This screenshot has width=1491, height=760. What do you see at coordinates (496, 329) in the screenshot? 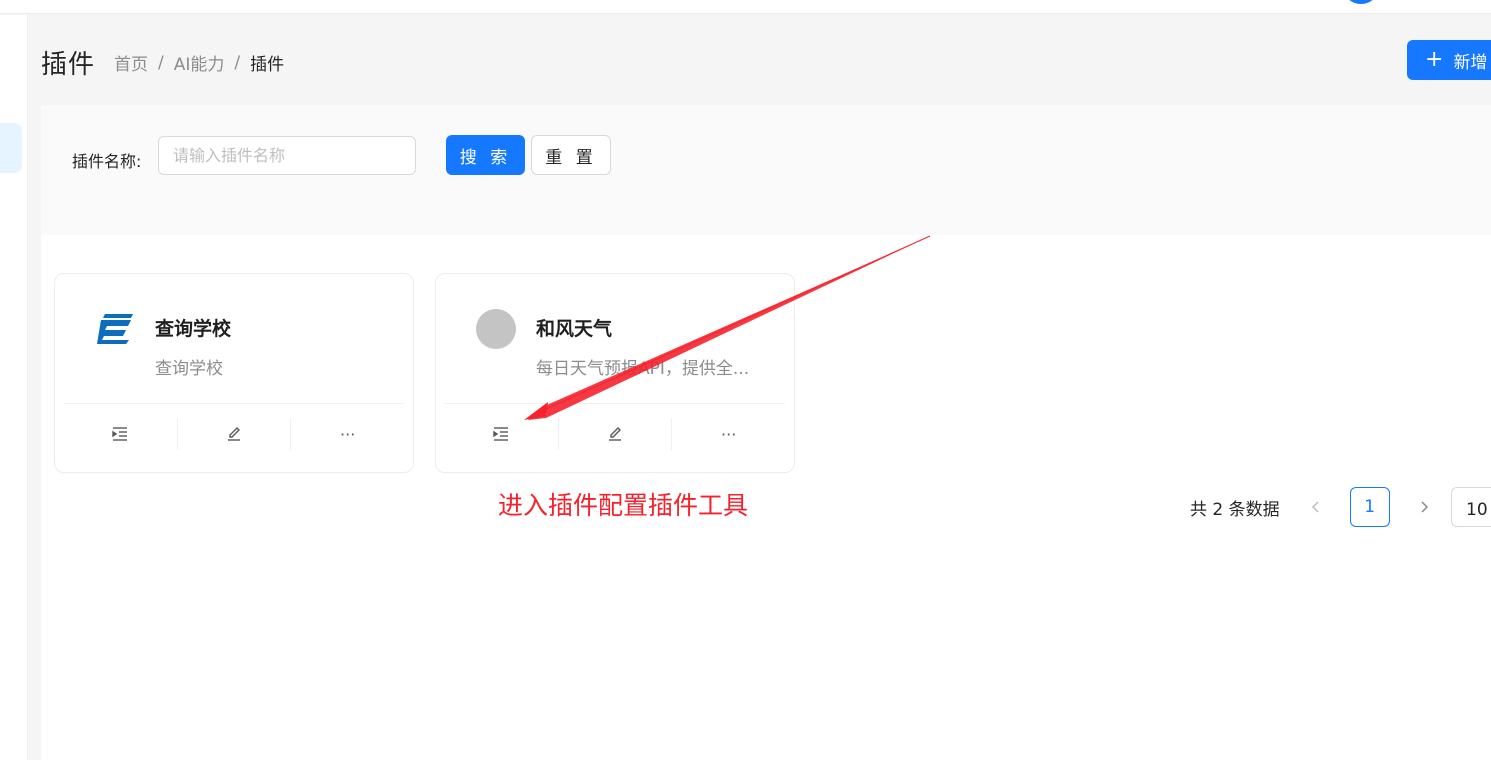
I see `avatar-placeholder-icon` at bounding box center [496, 329].